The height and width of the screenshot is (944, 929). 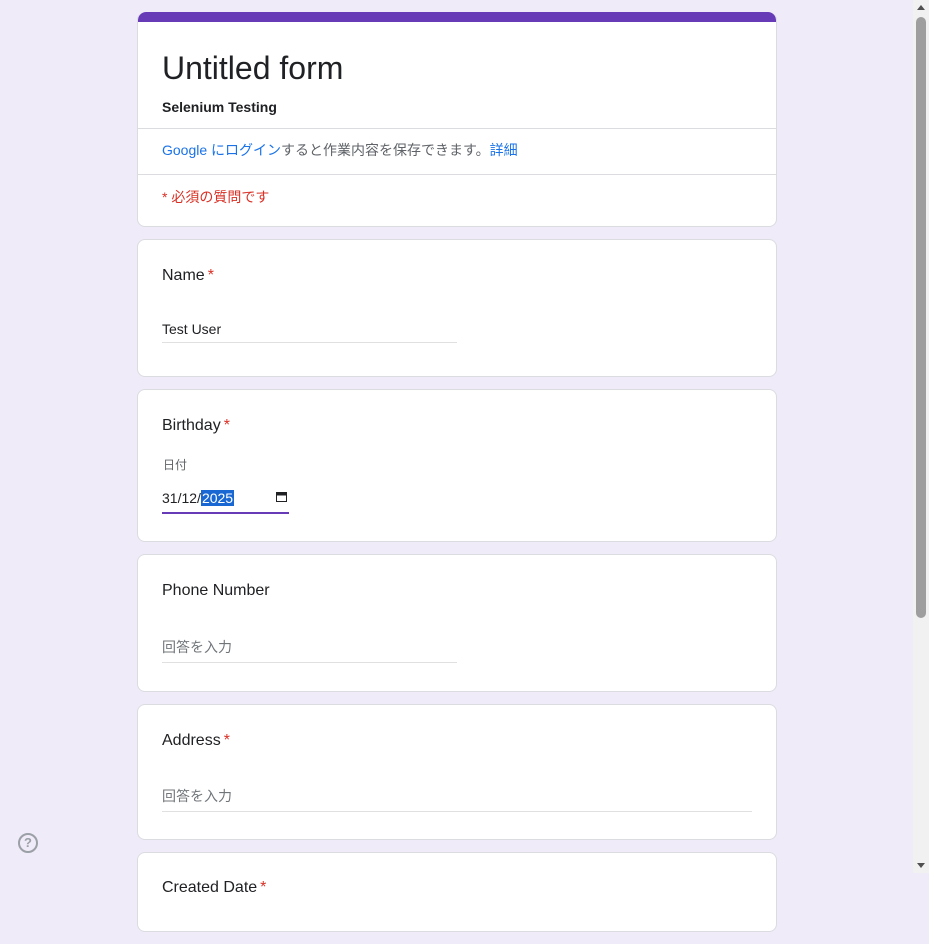 I want to click on question-card-name: Name * Test User, so click(x=457, y=308).